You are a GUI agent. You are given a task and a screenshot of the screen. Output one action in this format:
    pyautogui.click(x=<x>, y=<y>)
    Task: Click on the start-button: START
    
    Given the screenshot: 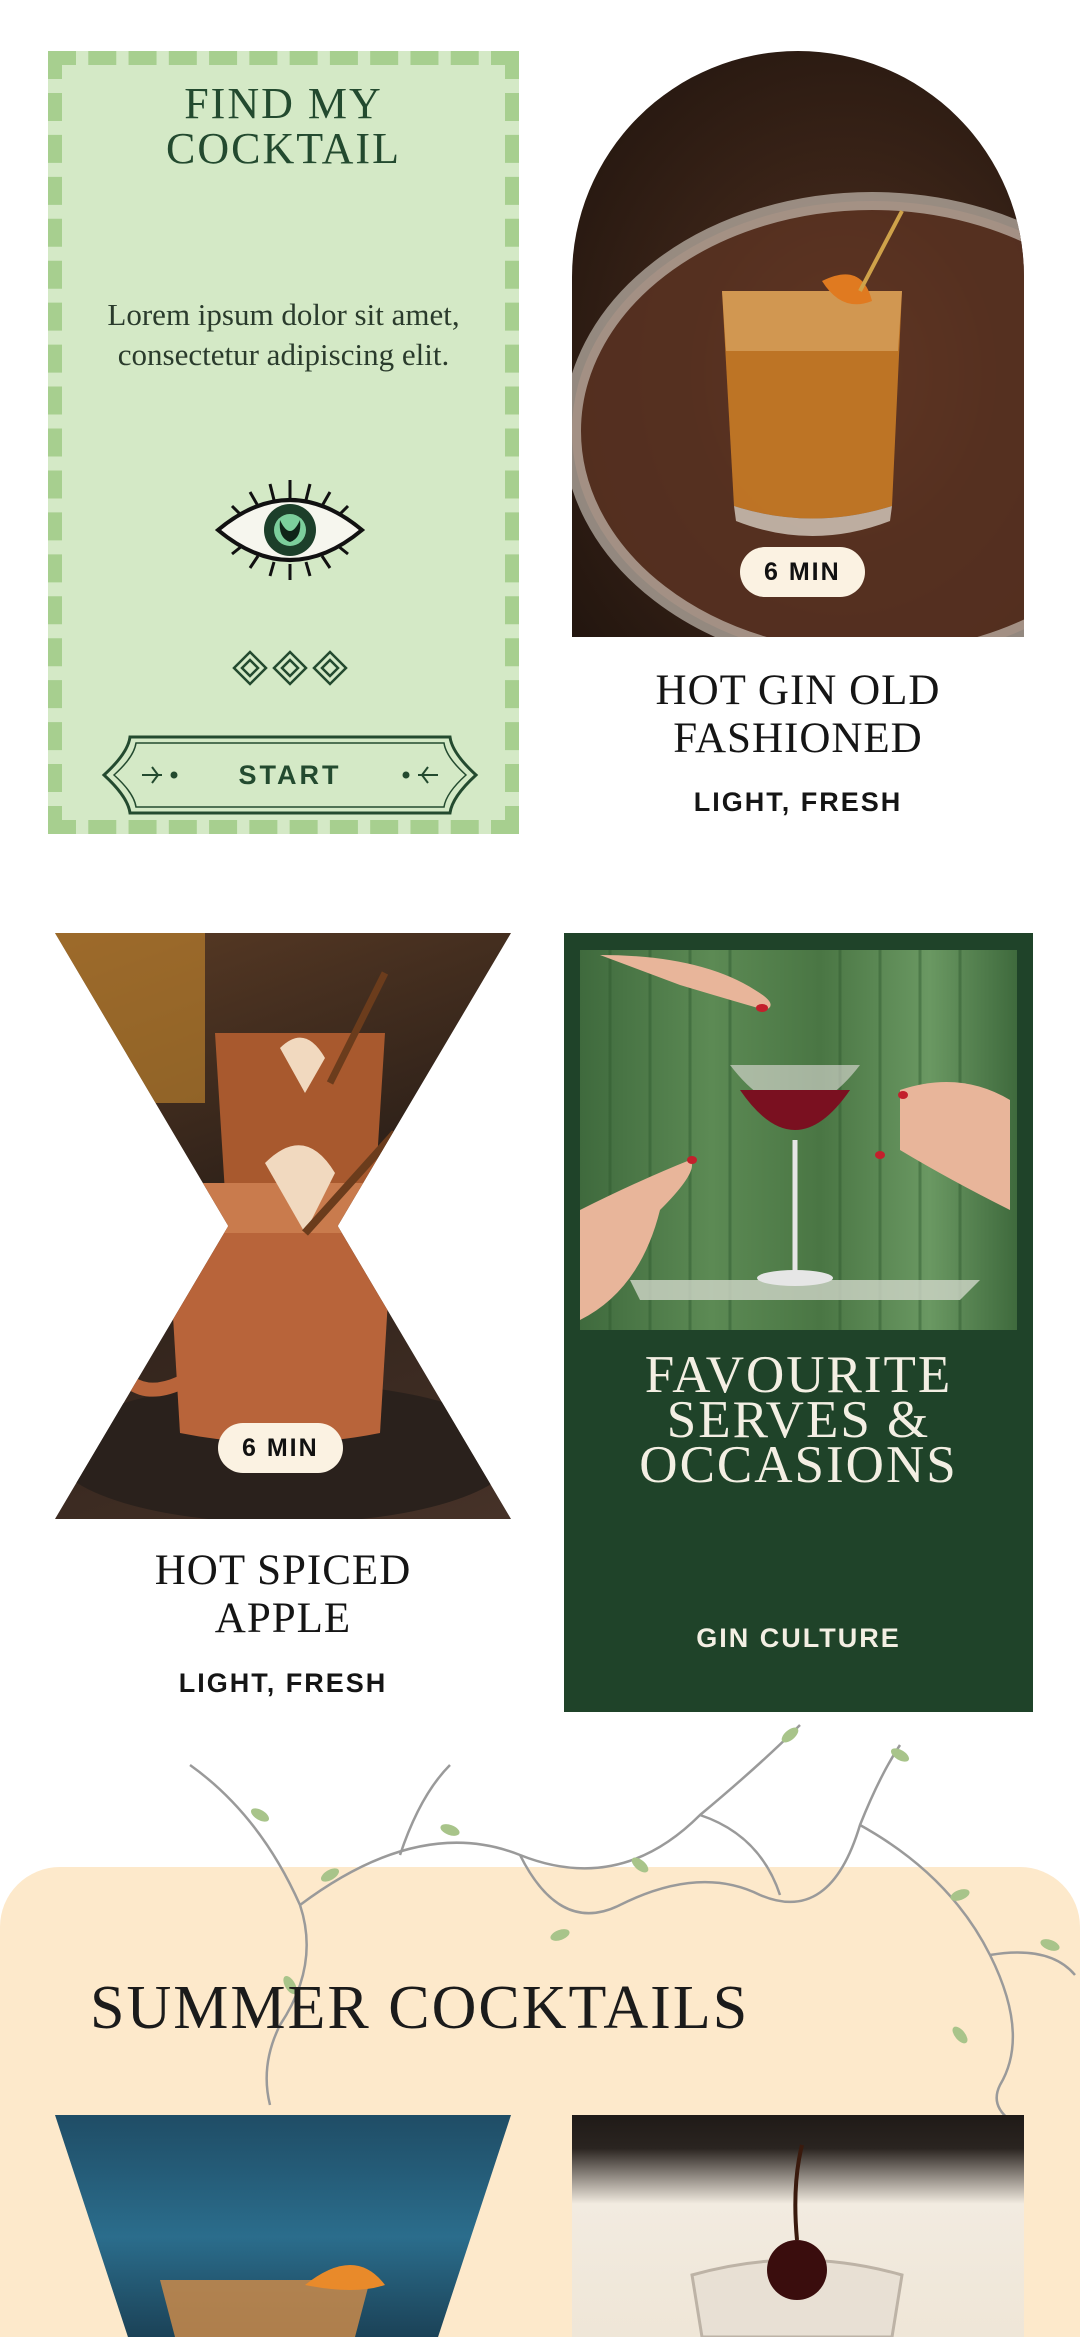 What is the action you would take?
    pyautogui.click(x=290, y=775)
    